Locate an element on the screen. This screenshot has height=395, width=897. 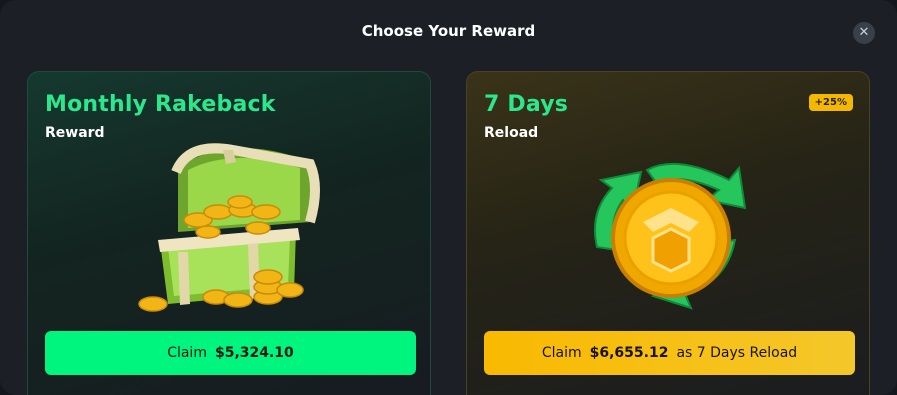
claim-amount: $6,655.12 is located at coordinates (629, 353).